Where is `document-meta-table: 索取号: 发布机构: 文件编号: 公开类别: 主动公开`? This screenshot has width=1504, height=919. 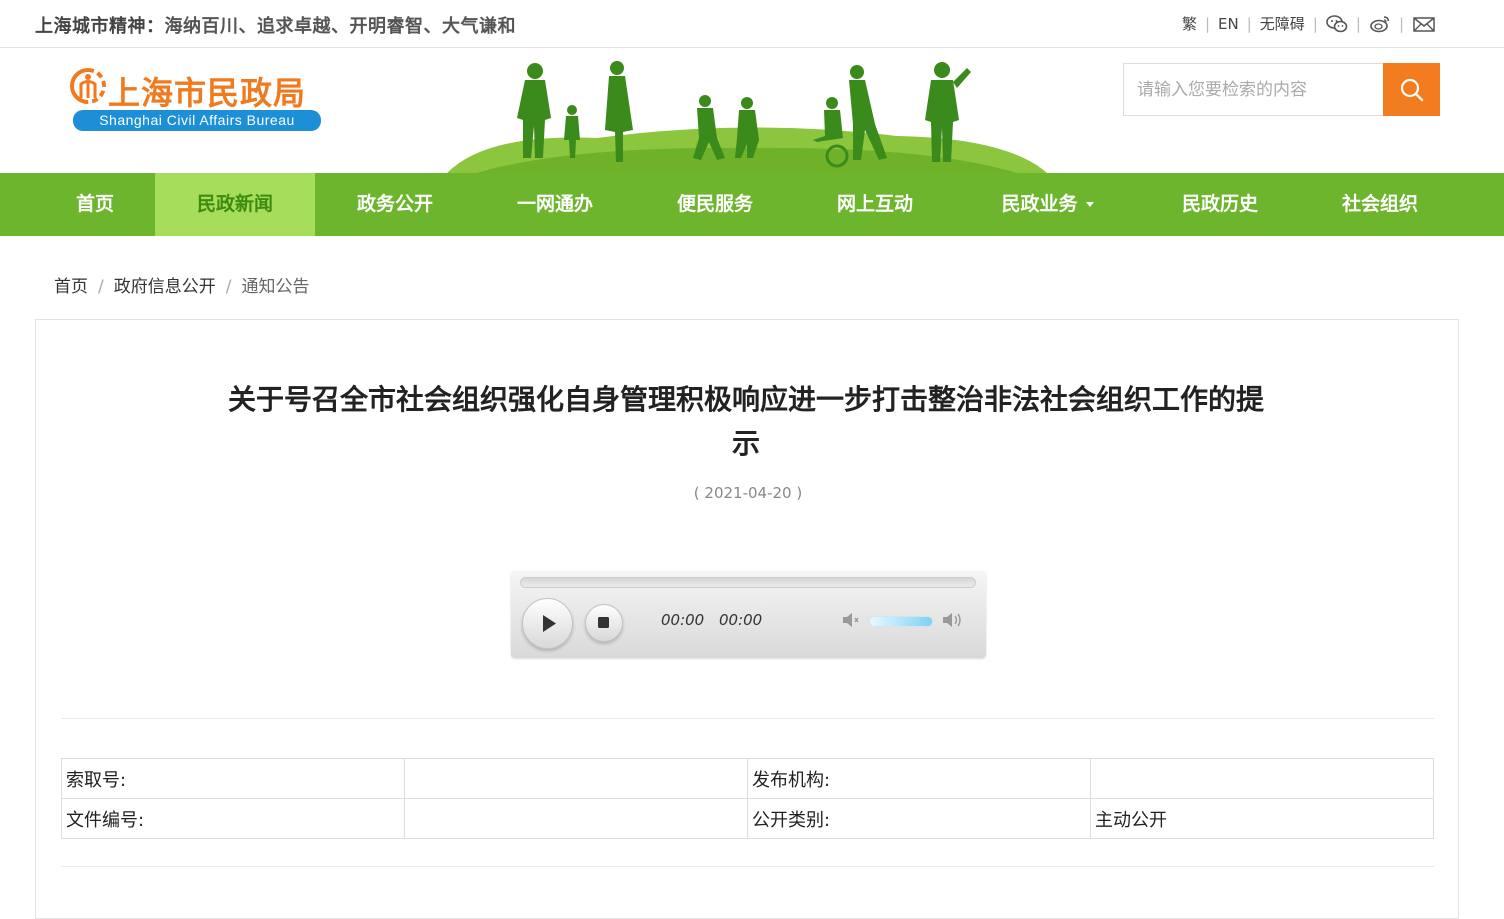 document-meta-table: 索取号: 发布机构: 文件编号: 公开类别: 主动公开 is located at coordinates (747, 798).